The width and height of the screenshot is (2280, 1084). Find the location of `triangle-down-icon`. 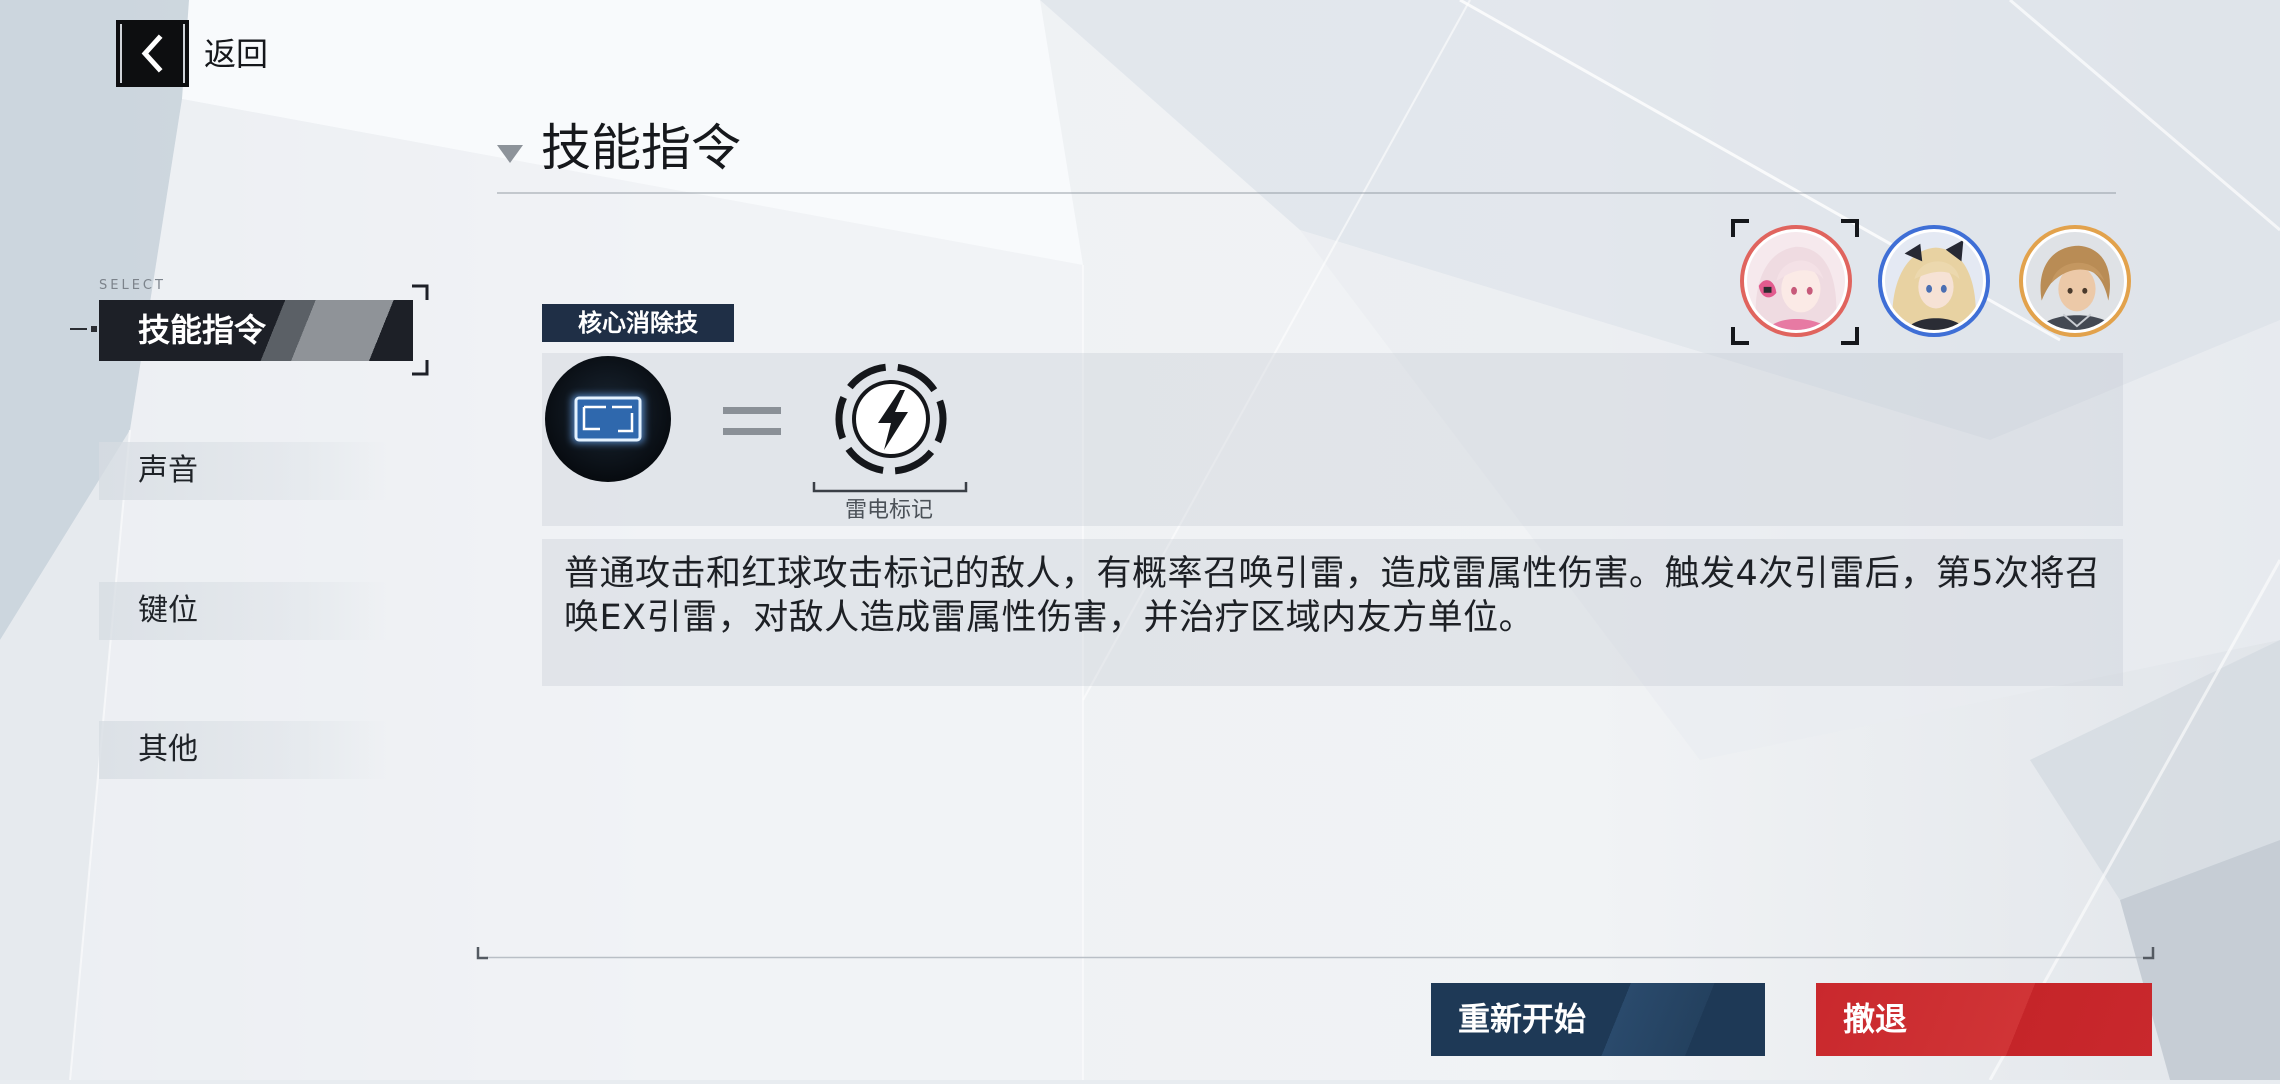

triangle-down-icon is located at coordinates (510, 154).